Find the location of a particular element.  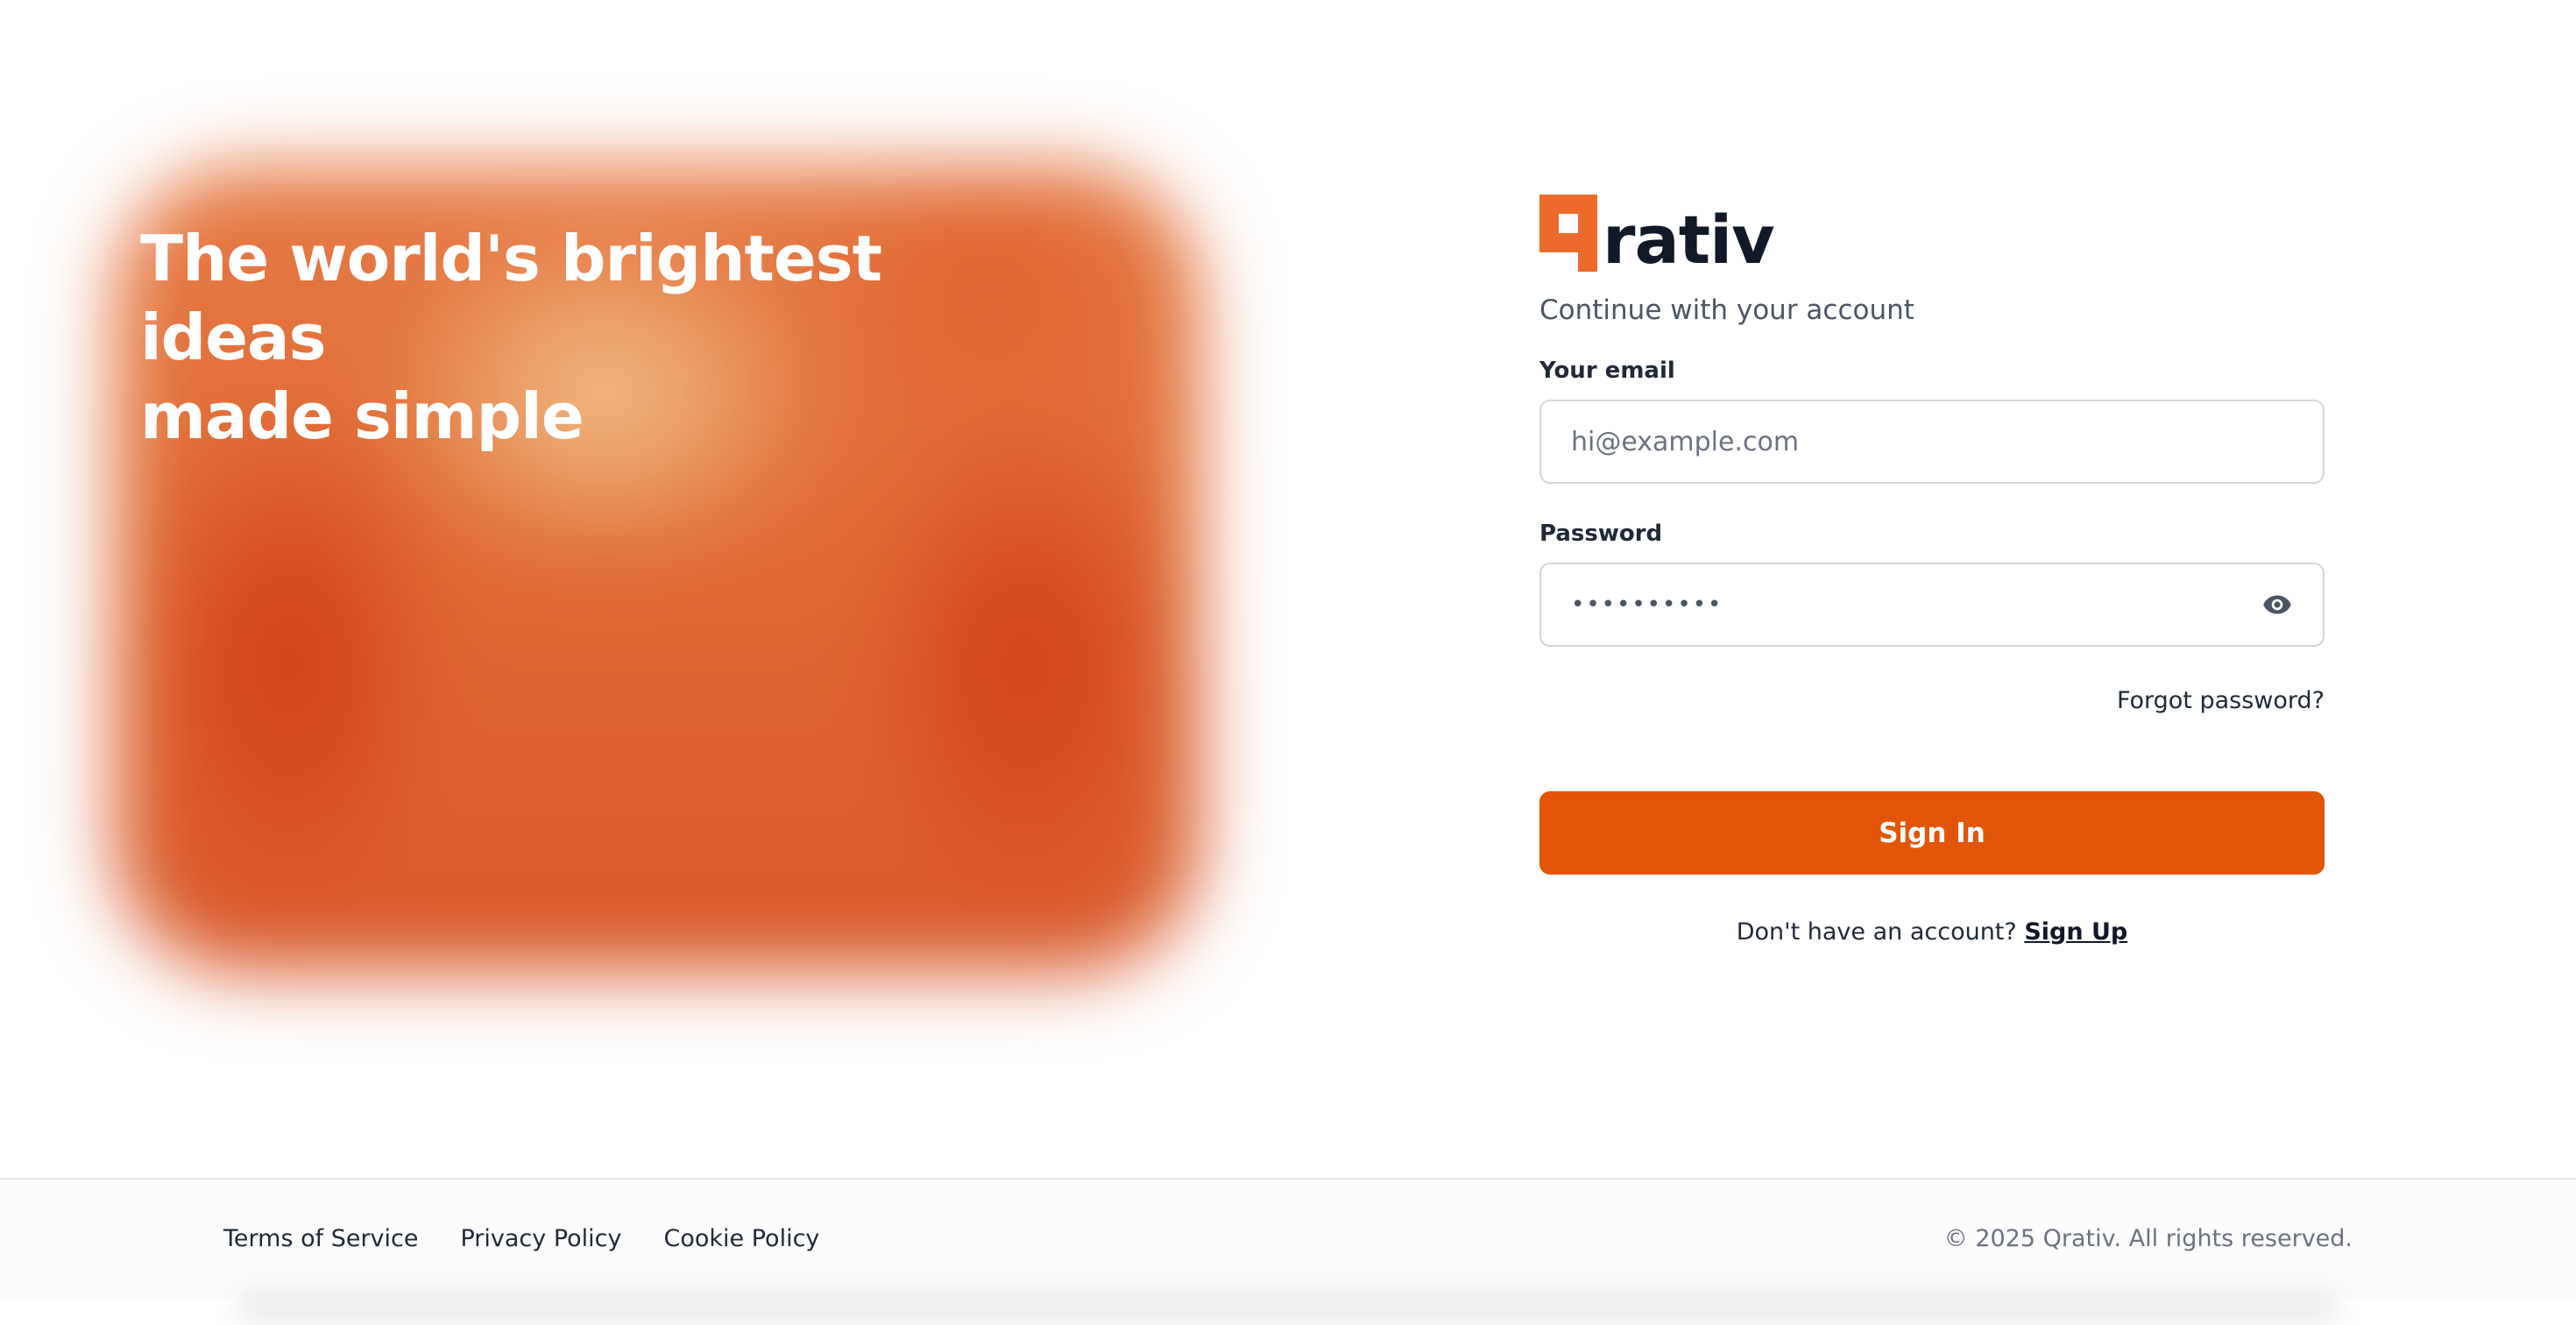

footer-shadow is located at coordinates (1288, 1307).